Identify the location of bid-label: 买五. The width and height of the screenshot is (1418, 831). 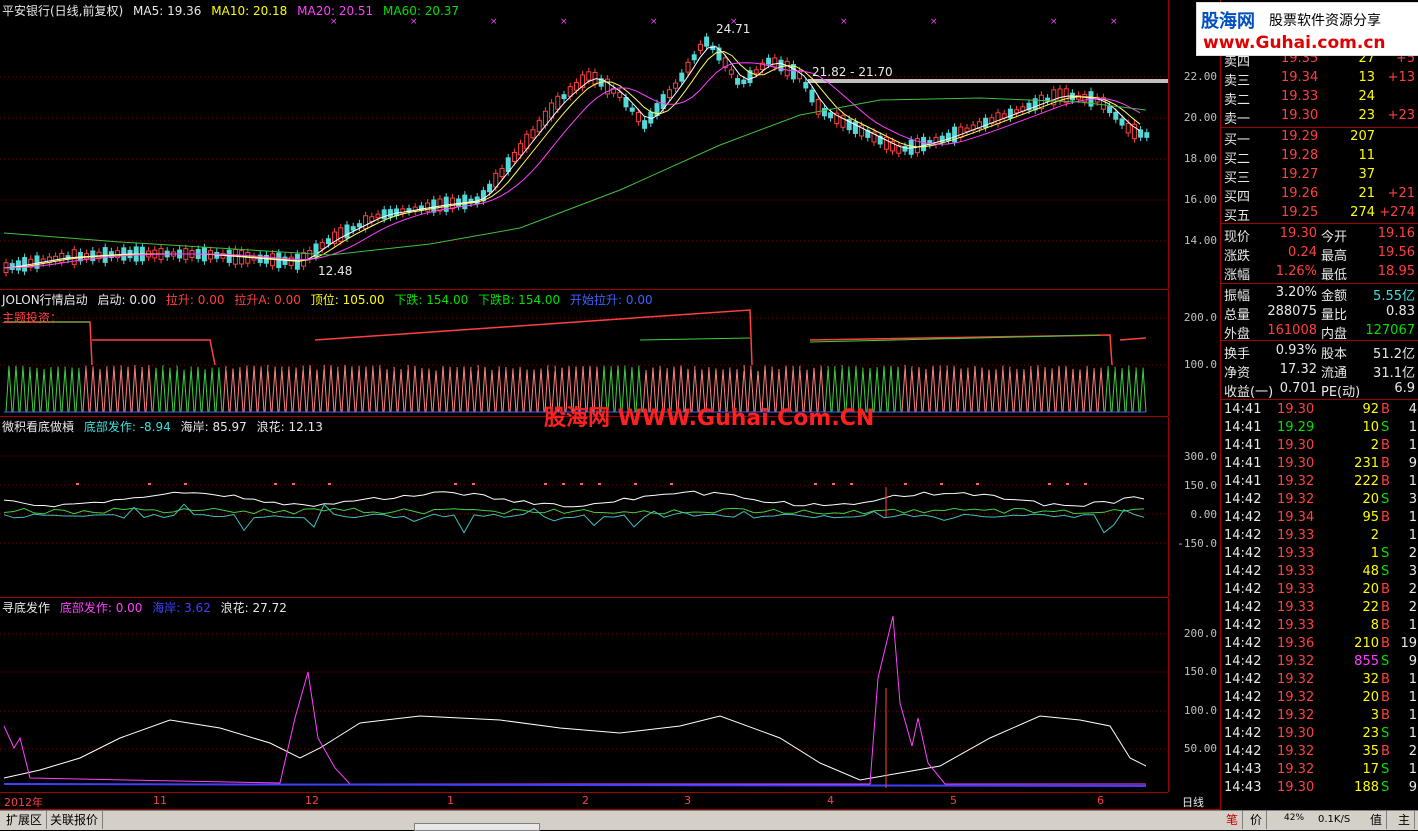
(1237, 216).